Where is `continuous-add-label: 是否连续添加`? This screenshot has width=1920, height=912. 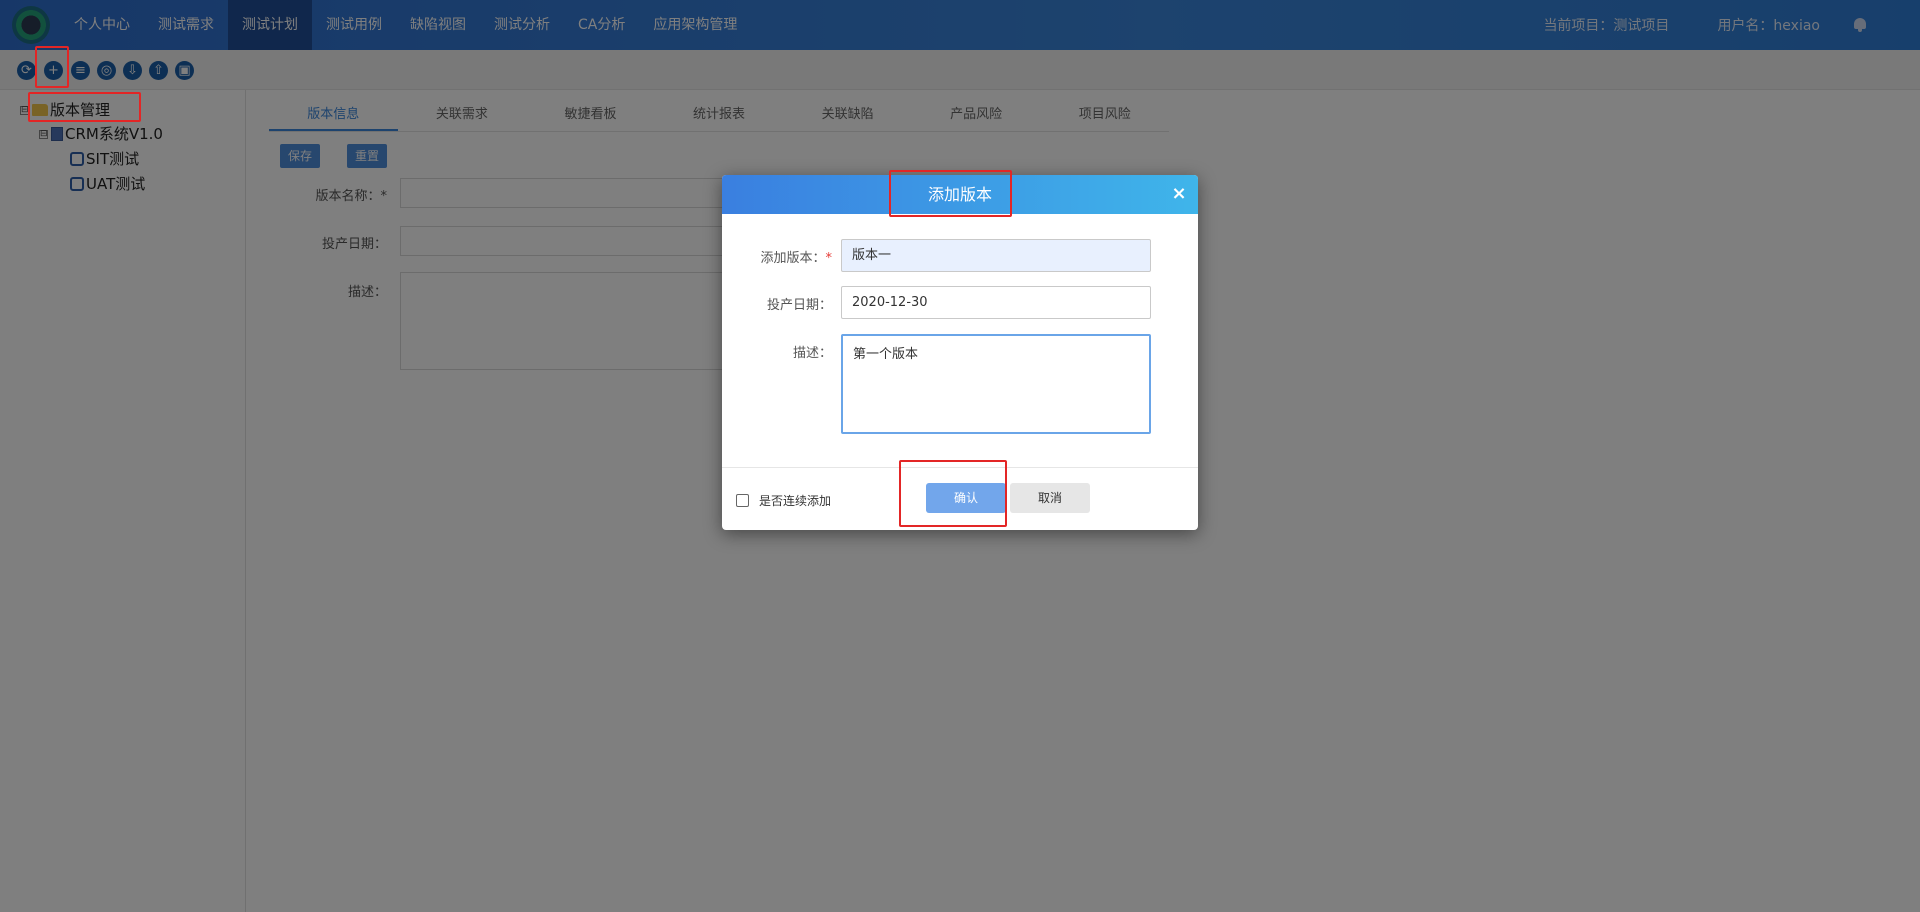
continuous-add-label: 是否连续添加 is located at coordinates (795, 501).